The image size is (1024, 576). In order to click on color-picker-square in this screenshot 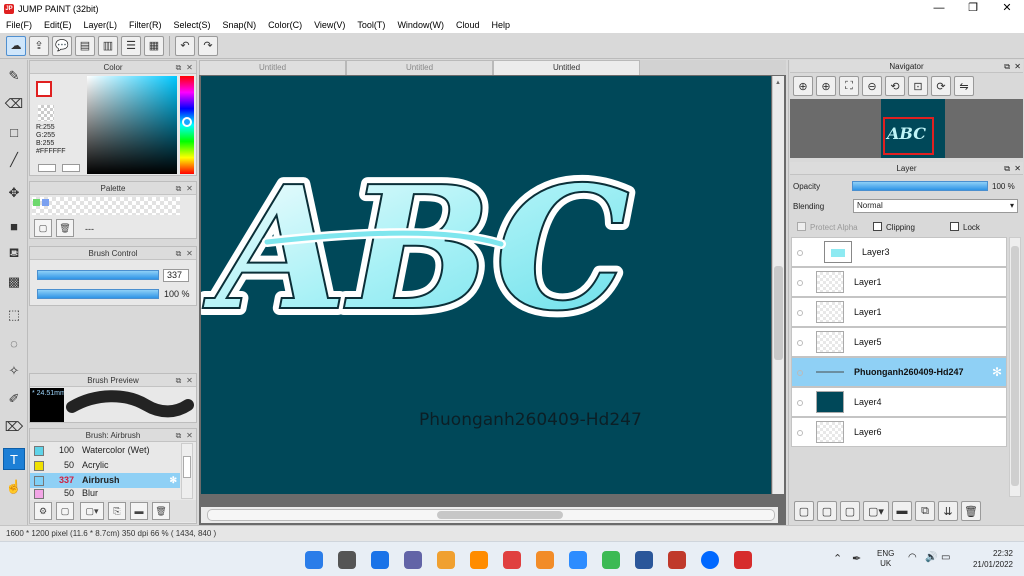, I will do `click(132, 125)`.